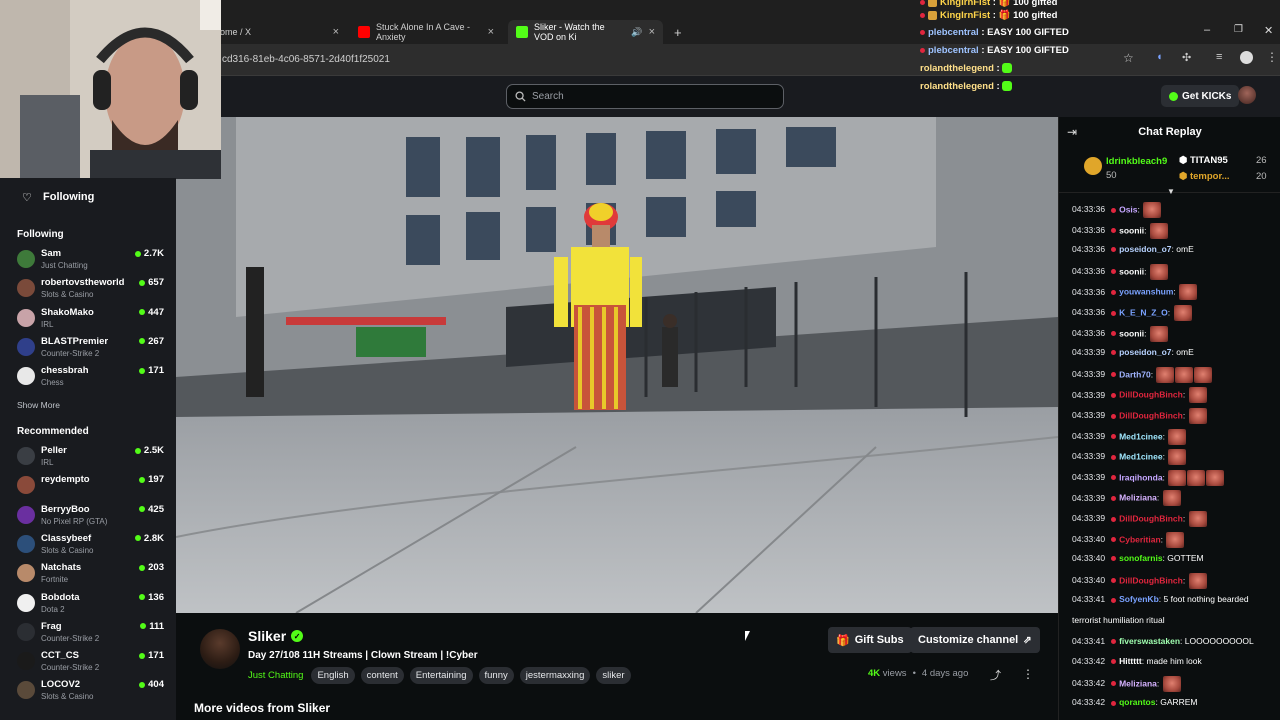 The width and height of the screenshot is (1280, 720). What do you see at coordinates (887, 673) in the screenshot?
I see `views-count: 4K views` at bounding box center [887, 673].